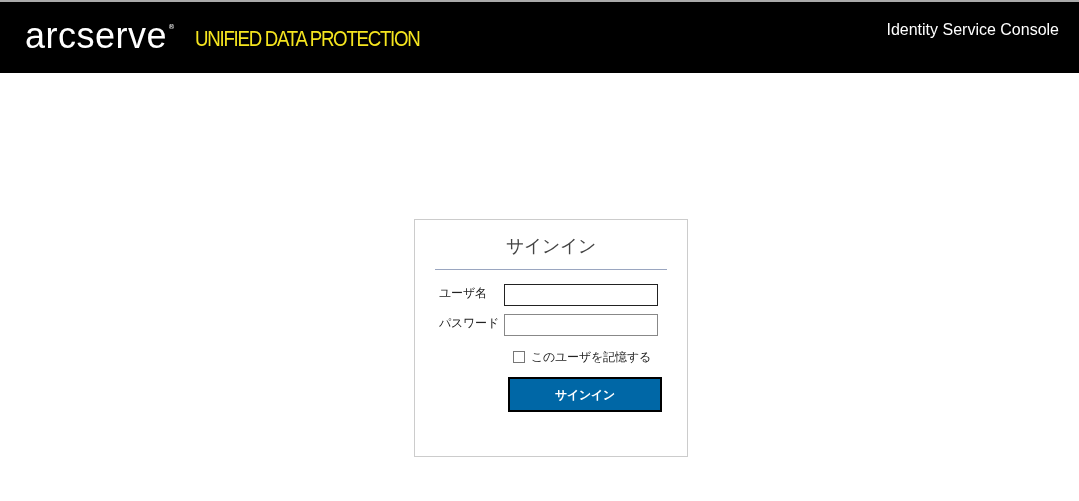  Describe the element at coordinates (591, 357) in the screenshot. I see `checkbox-label: このユーザを記憶する` at that location.